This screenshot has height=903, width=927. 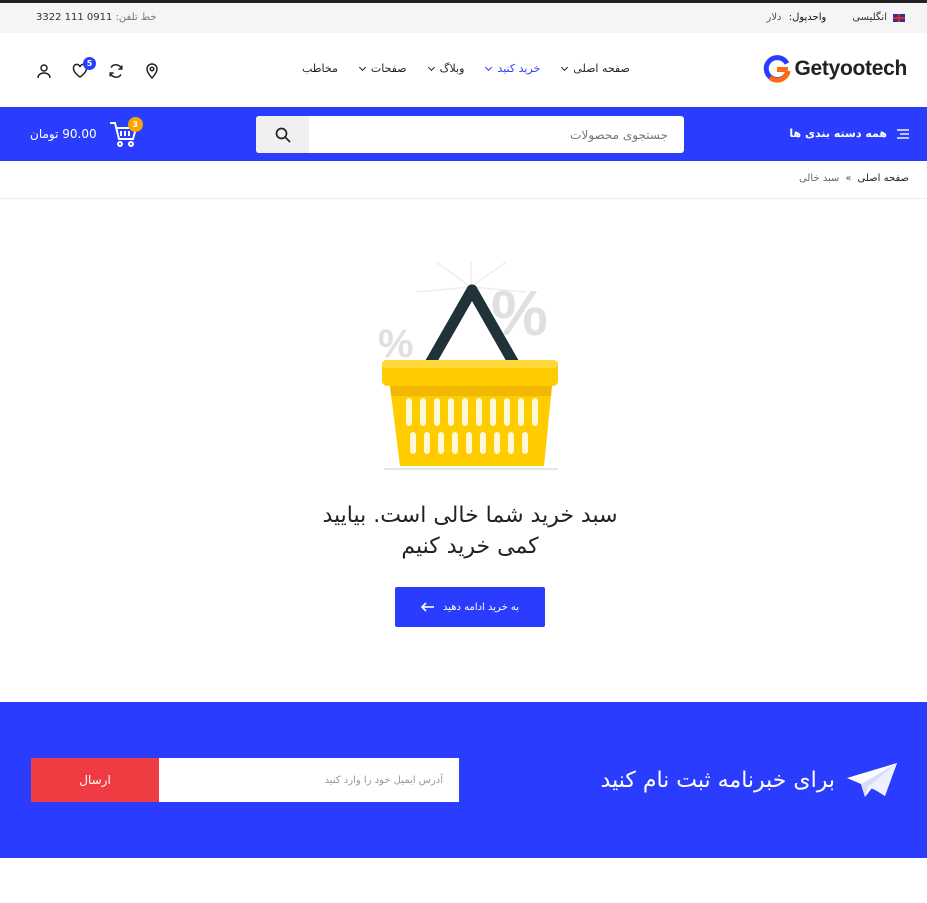 What do you see at coordinates (774, 17) in the screenshot?
I see `currency-value: دلار` at bounding box center [774, 17].